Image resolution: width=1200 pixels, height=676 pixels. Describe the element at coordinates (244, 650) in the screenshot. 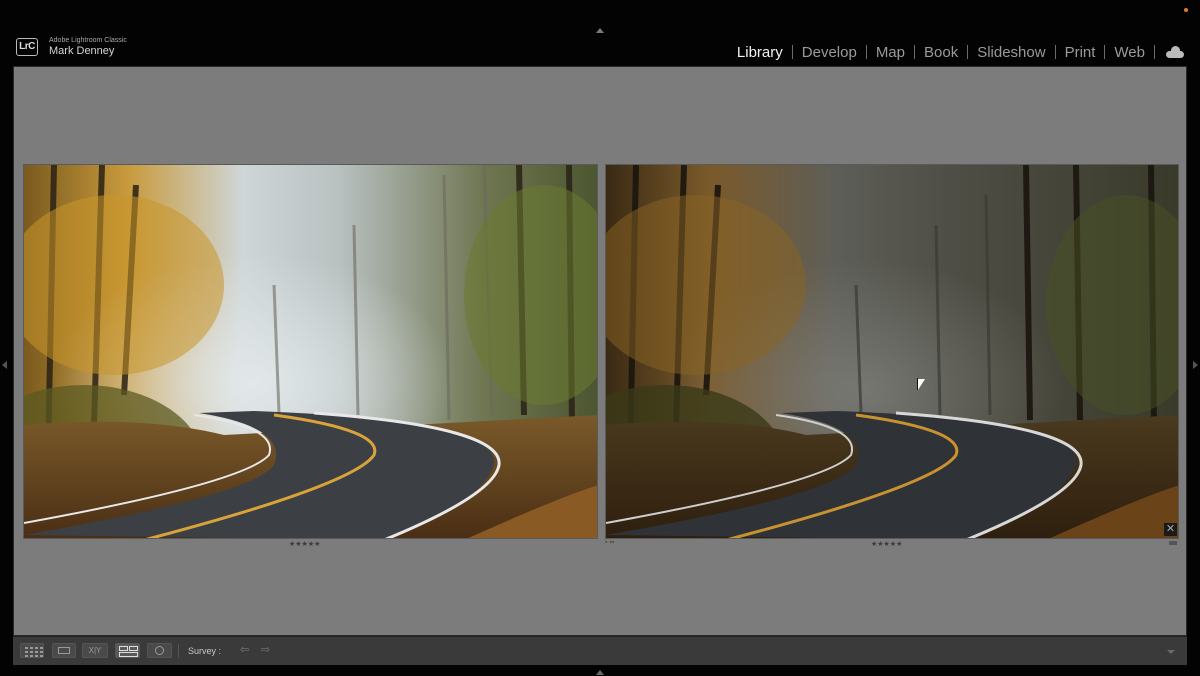

I see `previous-photo-arrow-icon: ⇦` at that location.